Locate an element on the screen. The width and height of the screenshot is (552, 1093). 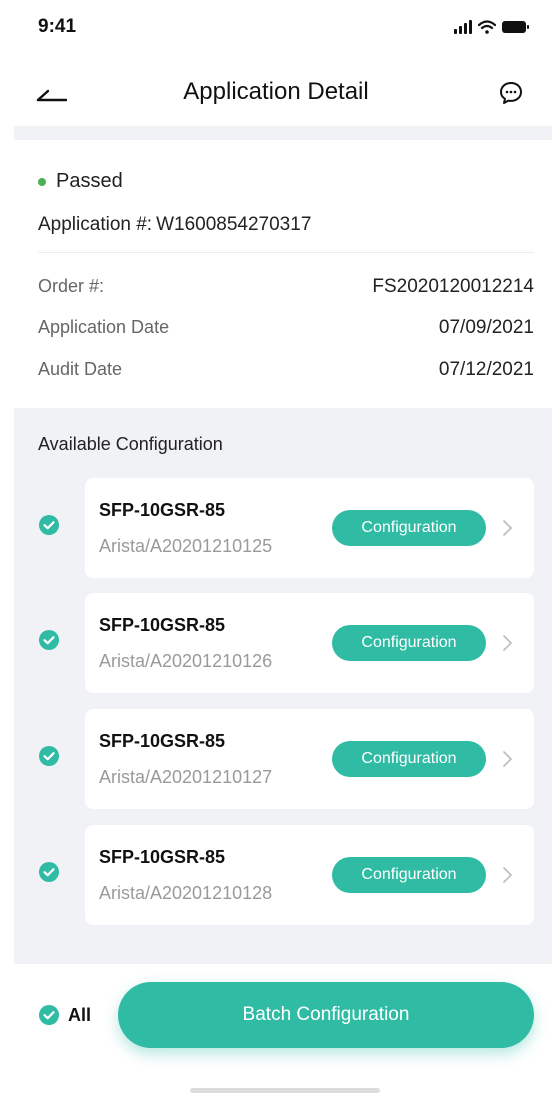
application-status: Passed is located at coordinates (80, 181).